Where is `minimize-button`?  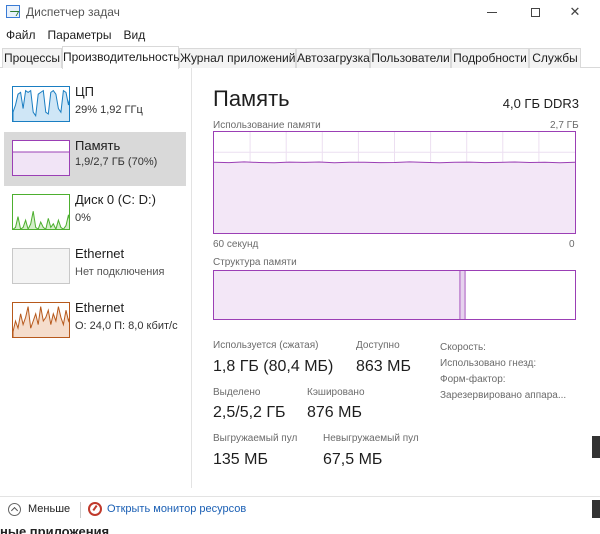 minimize-button is located at coordinates (492, 12).